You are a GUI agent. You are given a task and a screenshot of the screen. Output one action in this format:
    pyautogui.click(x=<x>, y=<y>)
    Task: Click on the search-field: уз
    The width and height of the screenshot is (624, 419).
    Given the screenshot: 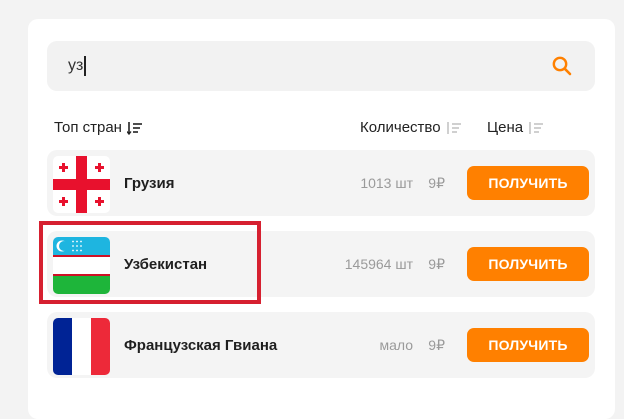 What is the action you would take?
    pyautogui.click(x=321, y=66)
    